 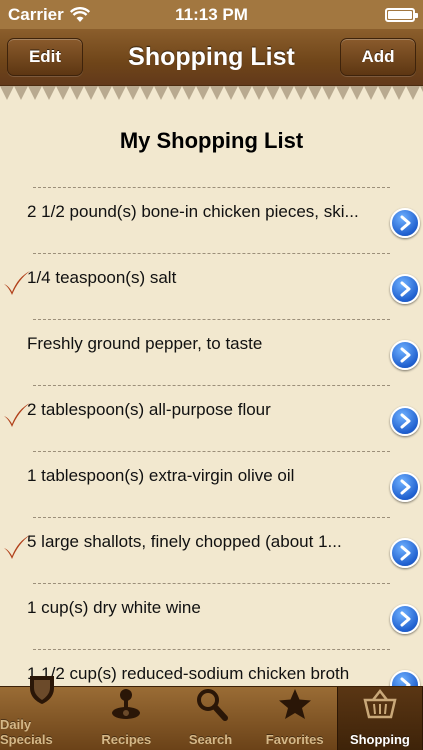 What do you see at coordinates (79, 14) in the screenshot?
I see `wifi-icon` at bounding box center [79, 14].